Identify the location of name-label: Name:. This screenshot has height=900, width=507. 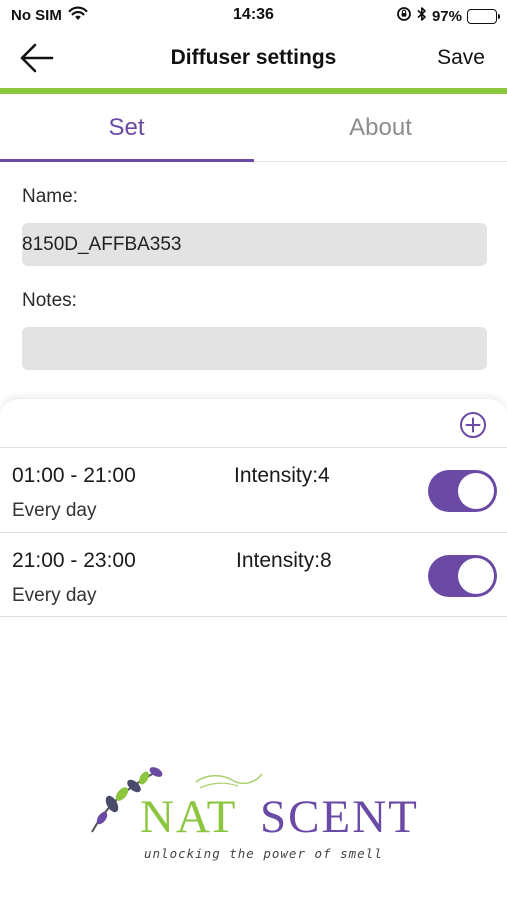
(50, 196).